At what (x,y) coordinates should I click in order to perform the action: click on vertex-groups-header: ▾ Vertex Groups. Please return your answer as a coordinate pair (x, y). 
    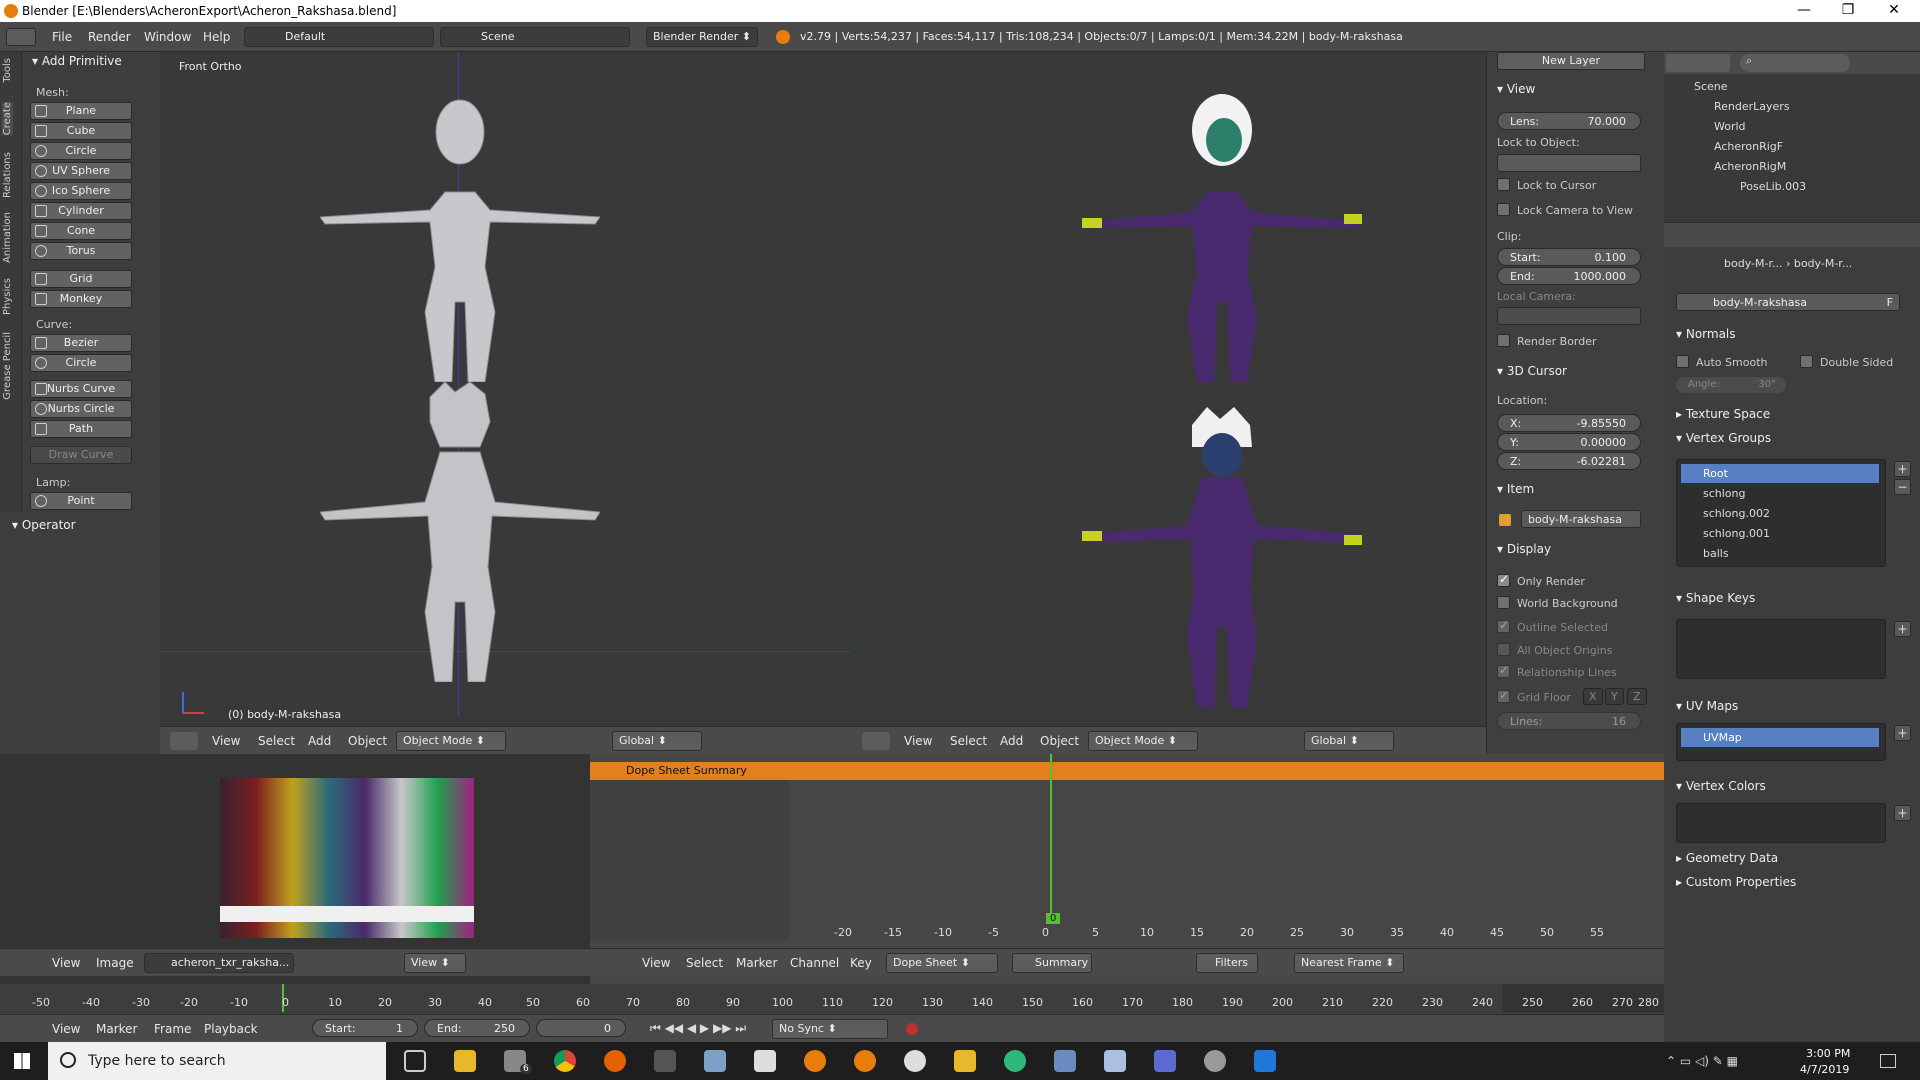
    Looking at the image, I should click on (1723, 438).